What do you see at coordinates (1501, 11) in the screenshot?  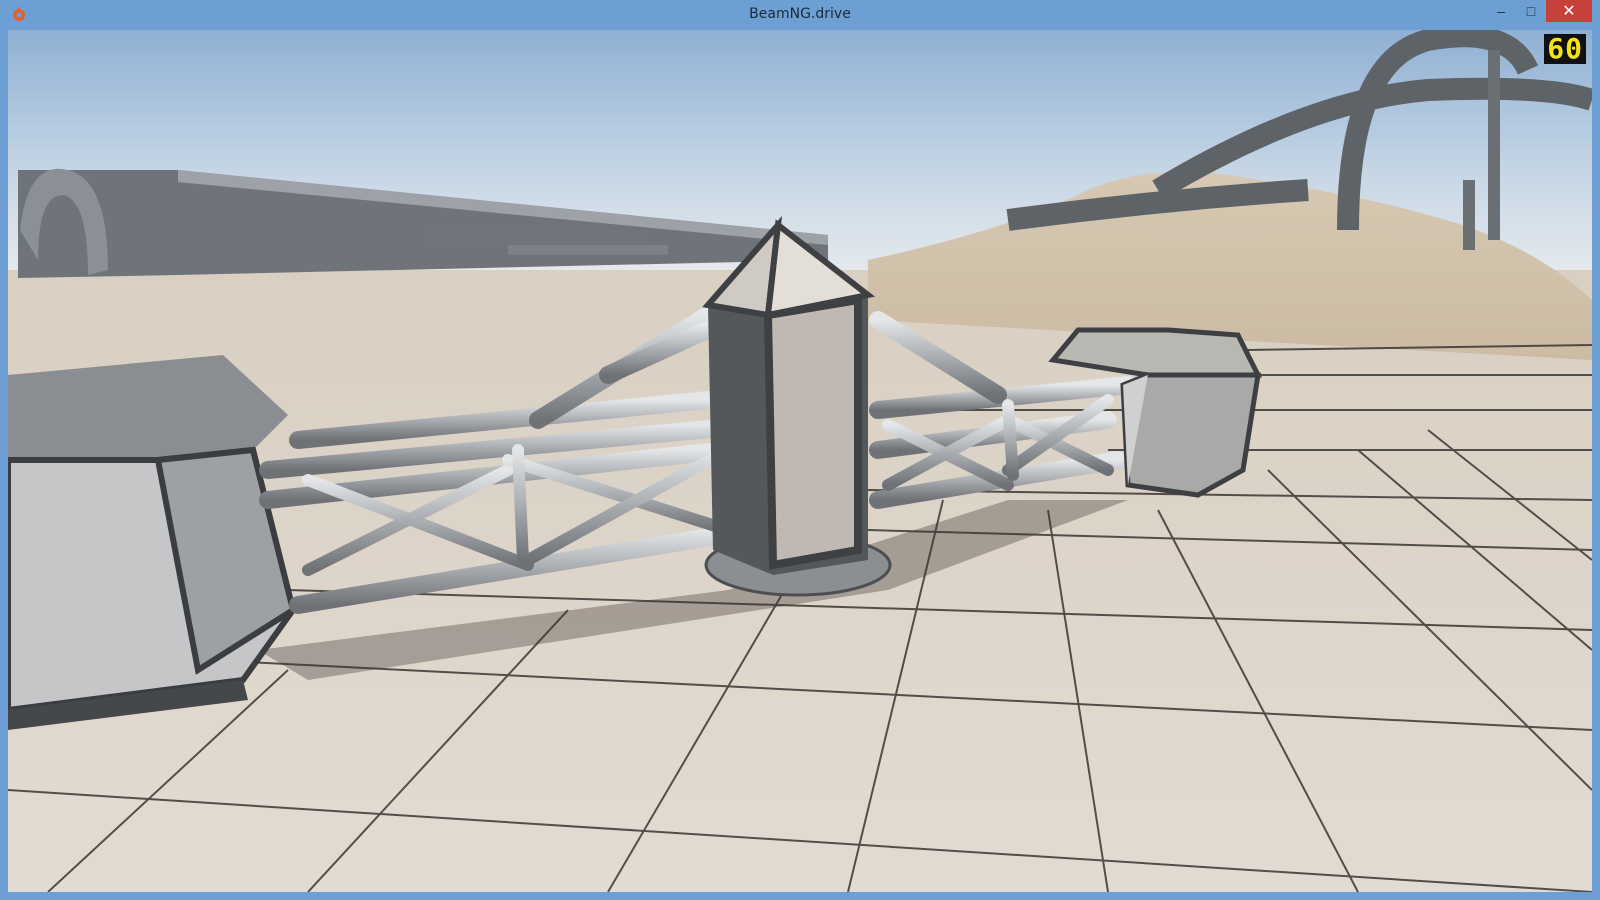 I see `minimize-icon: –` at bounding box center [1501, 11].